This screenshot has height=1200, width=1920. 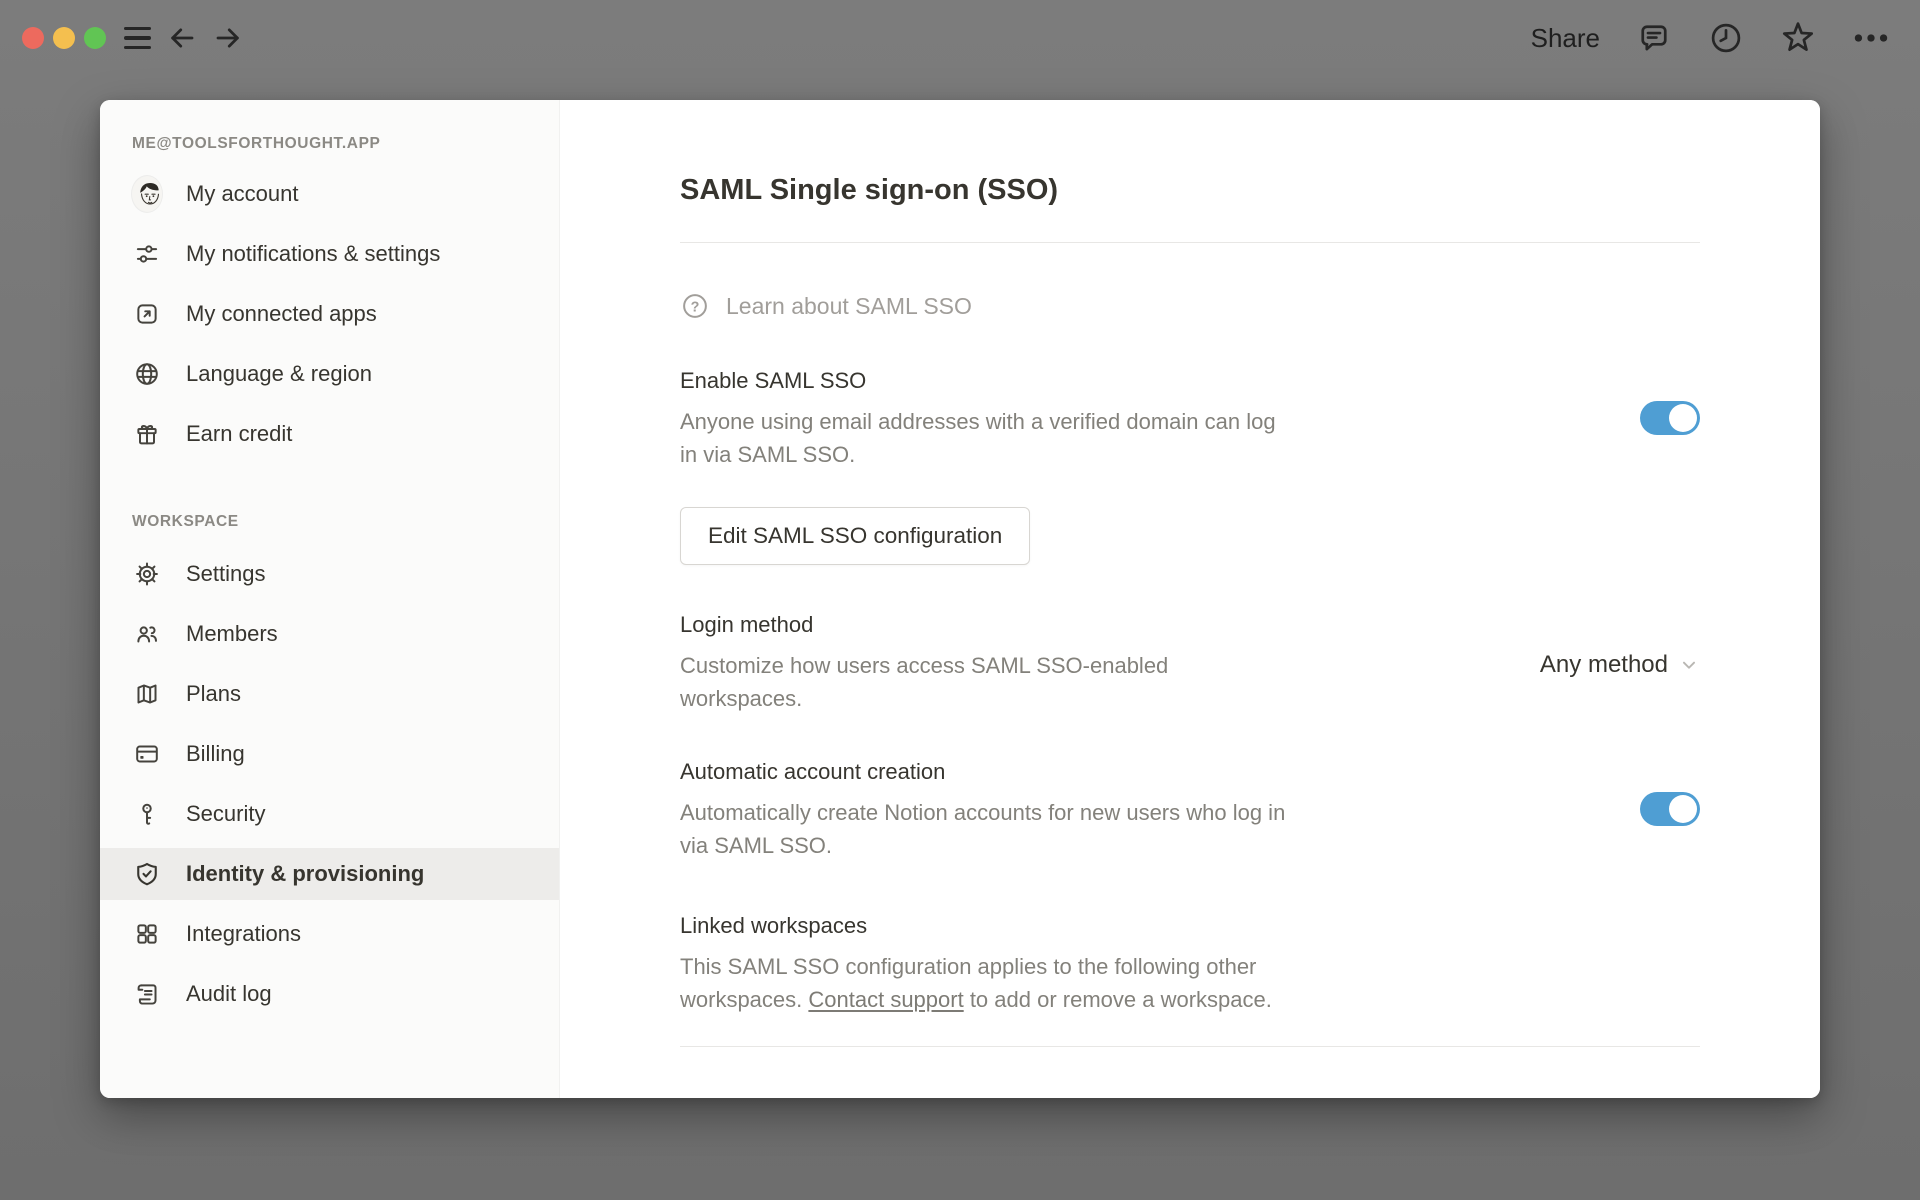 I want to click on sidebar-item-label: Settings, so click(x=226, y=573).